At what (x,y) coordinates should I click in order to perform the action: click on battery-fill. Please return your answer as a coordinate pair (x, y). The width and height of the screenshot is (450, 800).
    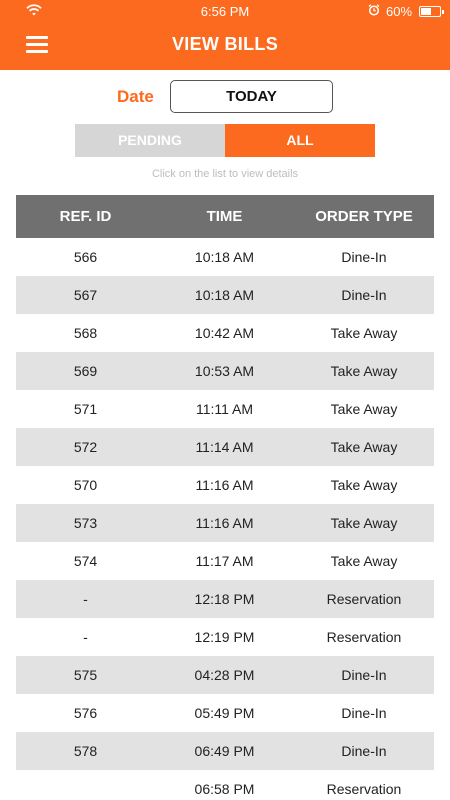
    Looking at the image, I should click on (426, 11).